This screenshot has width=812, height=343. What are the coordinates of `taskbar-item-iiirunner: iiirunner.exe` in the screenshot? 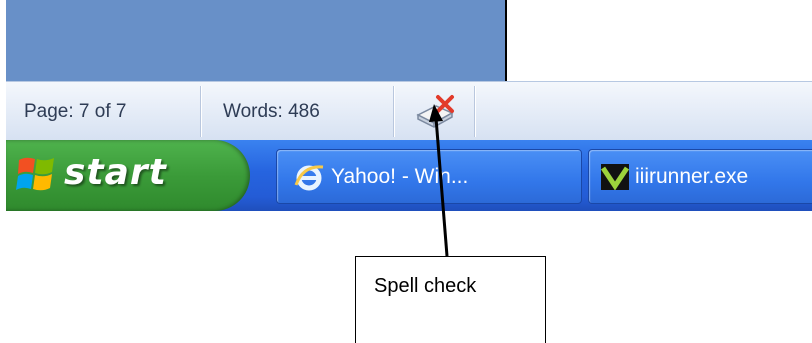 It's located at (700, 176).